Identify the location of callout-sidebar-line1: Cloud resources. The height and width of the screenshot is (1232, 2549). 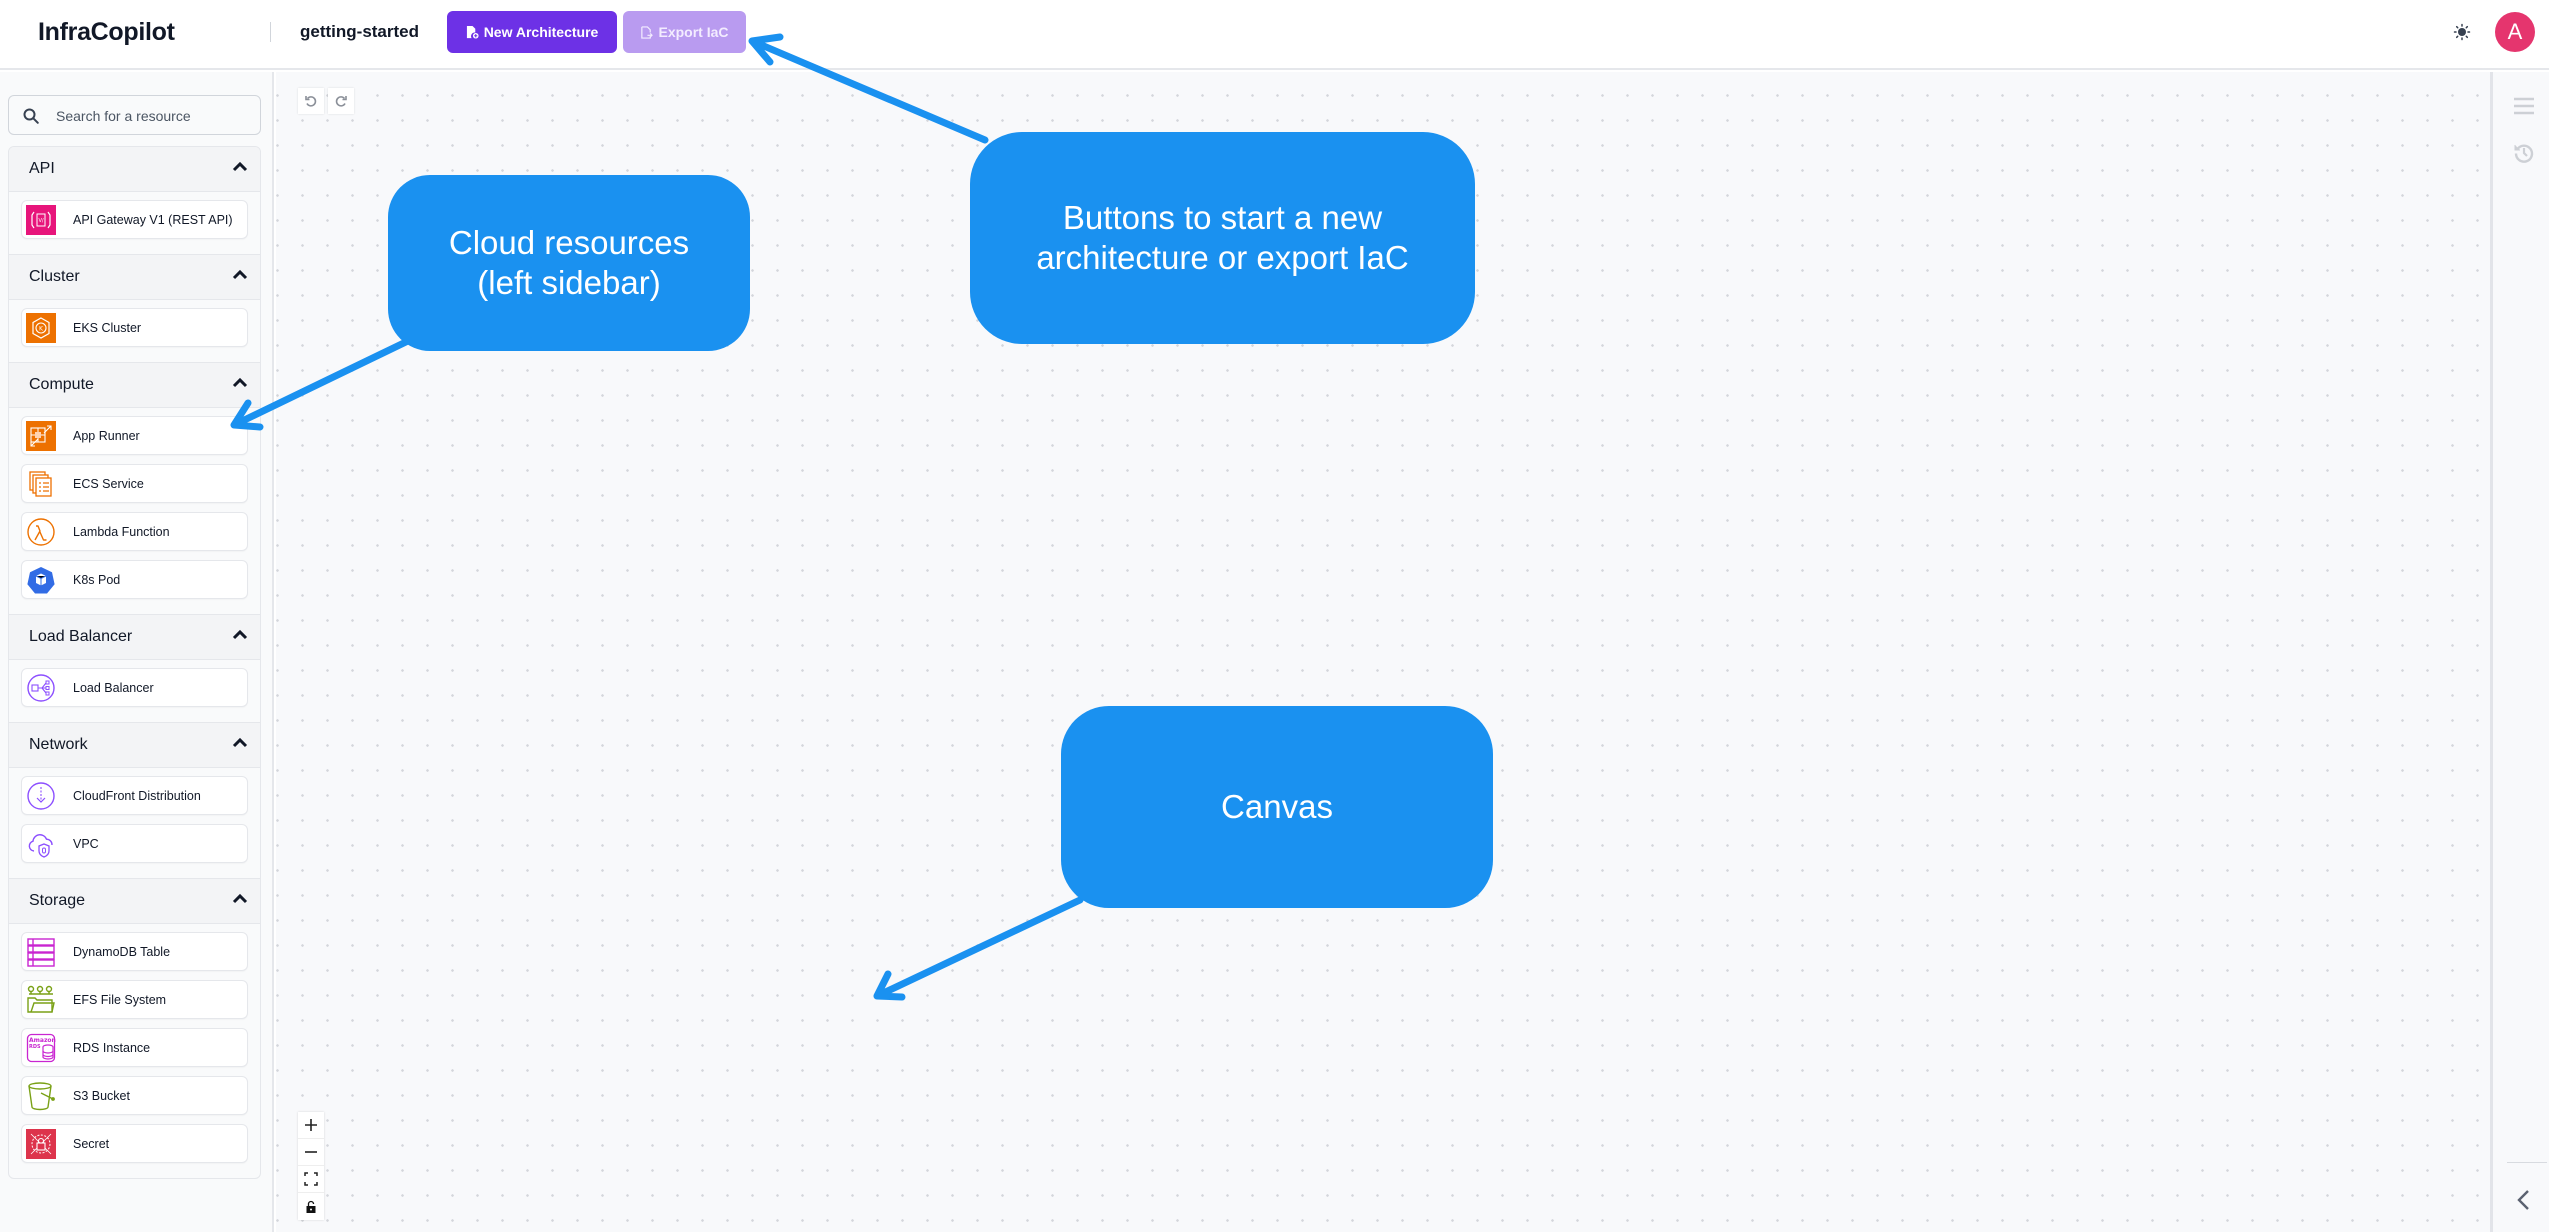
(569, 243).